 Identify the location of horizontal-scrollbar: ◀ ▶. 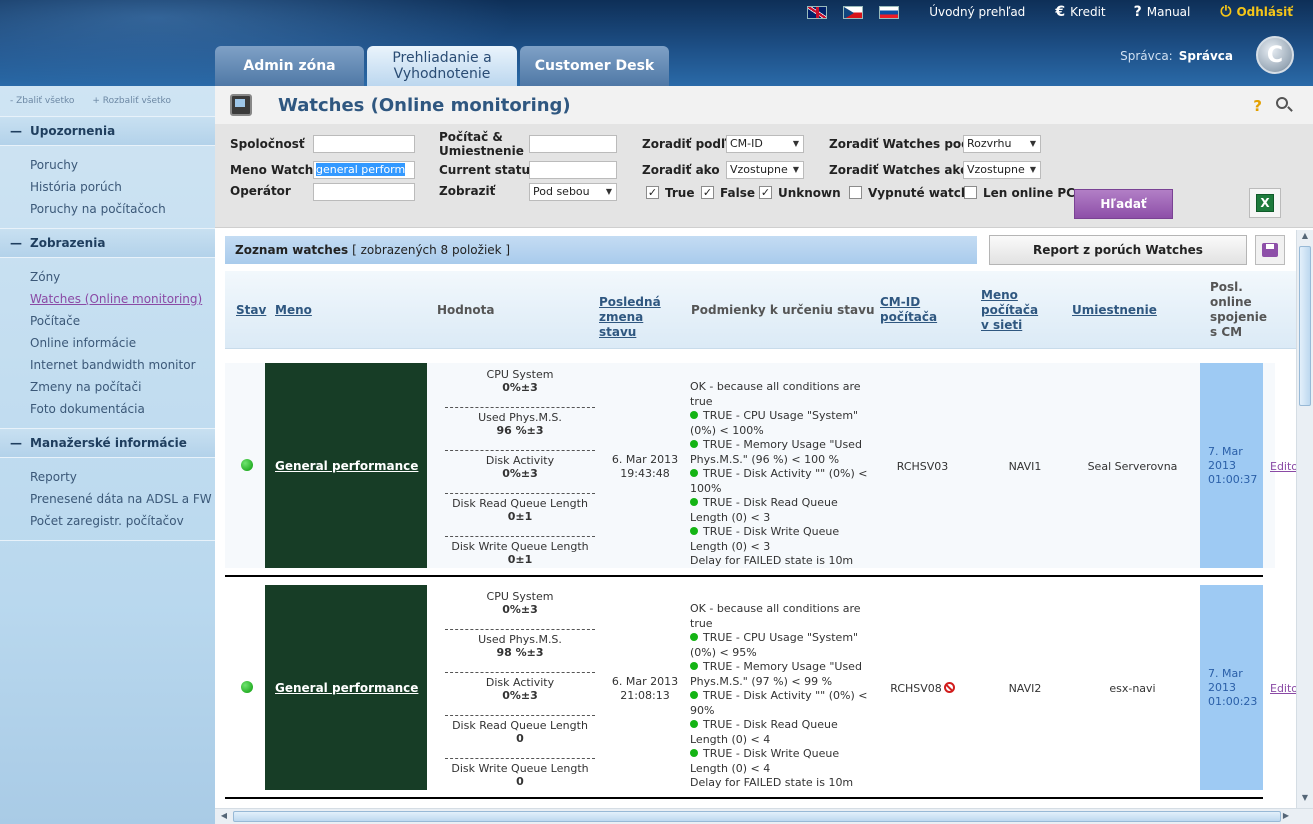
(764, 816).